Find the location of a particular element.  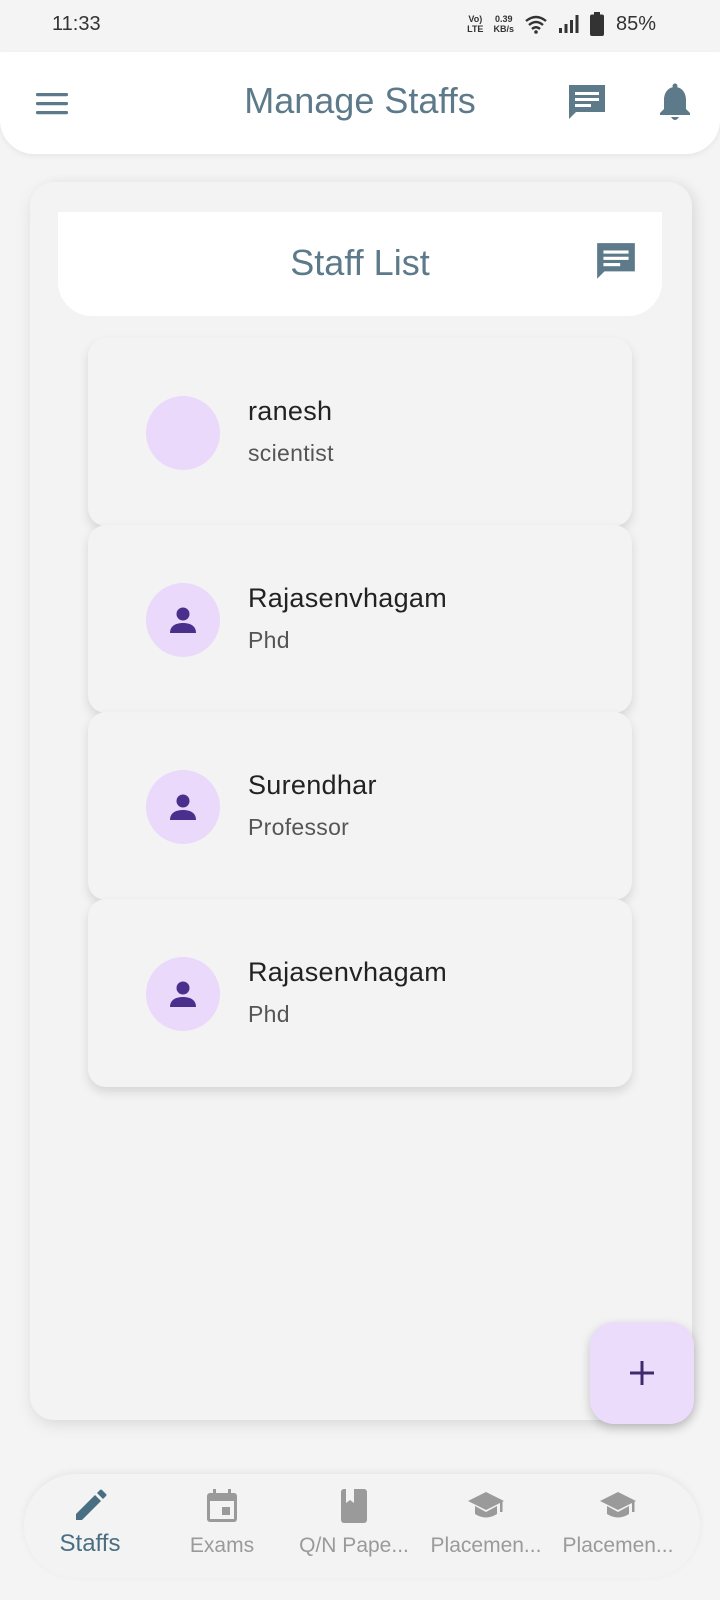

battery-percent: 85% is located at coordinates (635, 23).